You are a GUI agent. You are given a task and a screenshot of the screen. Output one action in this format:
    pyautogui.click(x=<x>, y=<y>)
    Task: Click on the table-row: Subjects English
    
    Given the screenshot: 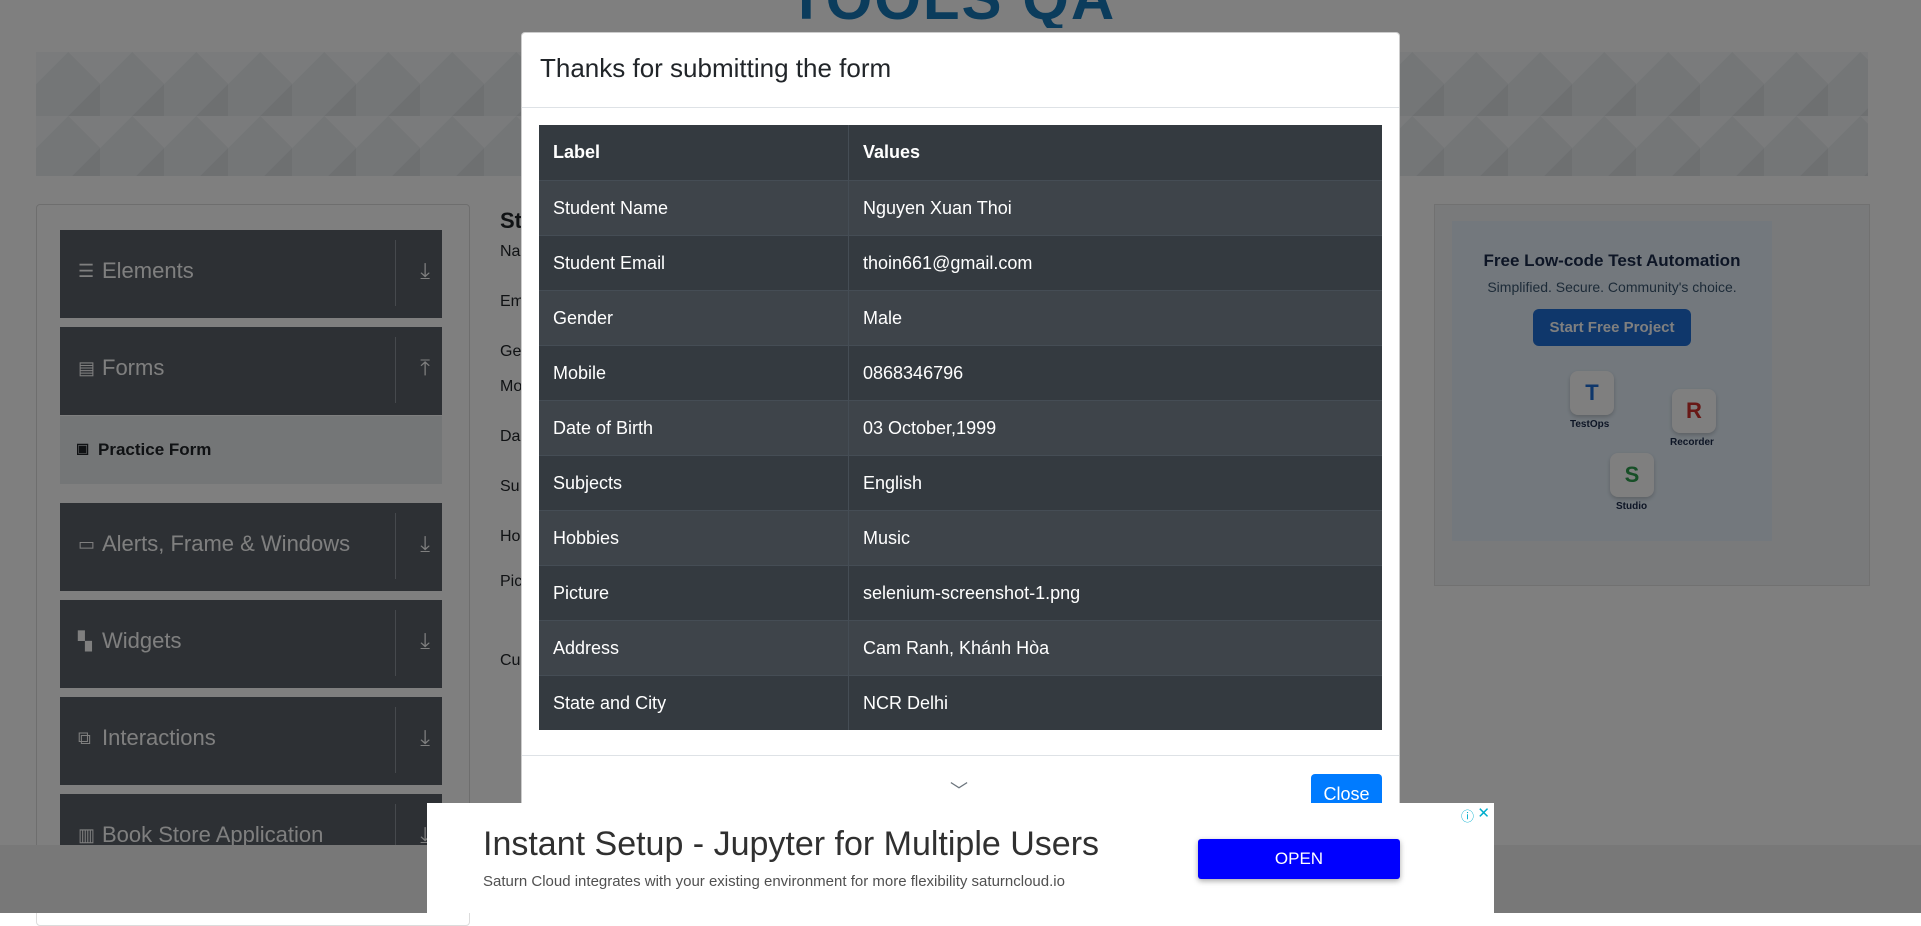 What is the action you would take?
    pyautogui.click(x=960, y=483)
    